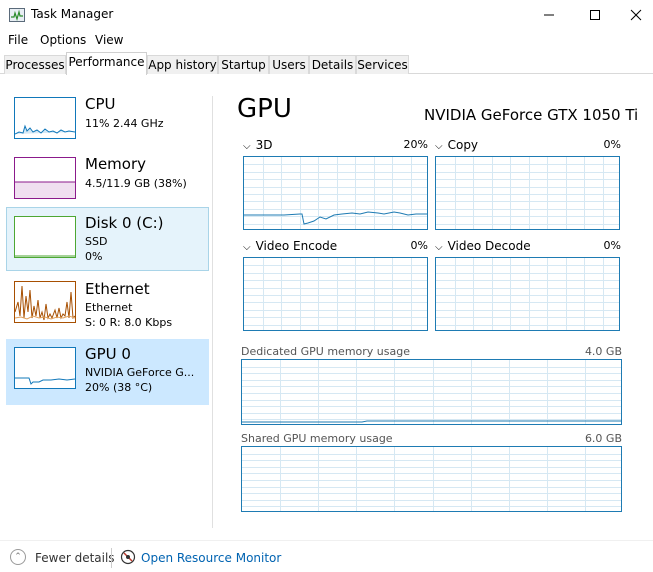 Image resolution: width=653 pixels, height=572 pixels. I want to click on engine-selector-video-decode: ⌵ Video Decode, so click(483, 246).